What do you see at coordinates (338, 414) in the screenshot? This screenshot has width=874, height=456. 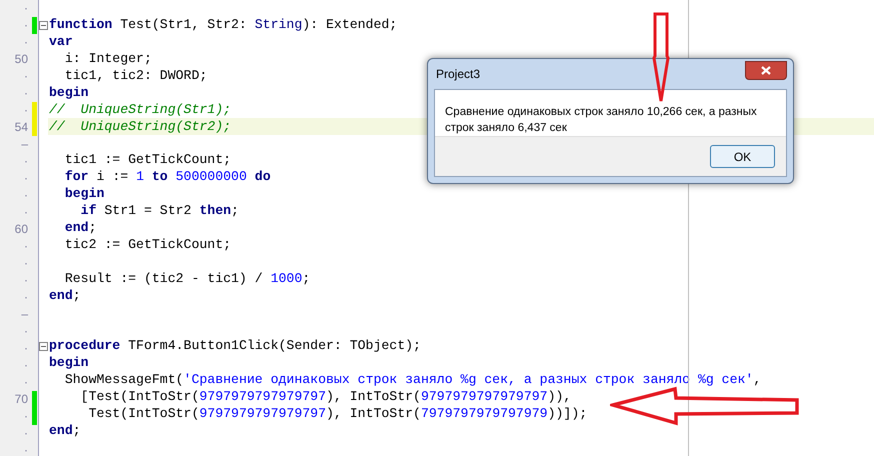 I see `code-line: Test(IntToStr(9797979797979797), IntToStr(7979797979797979))]);` at bounding box center [338, 414].